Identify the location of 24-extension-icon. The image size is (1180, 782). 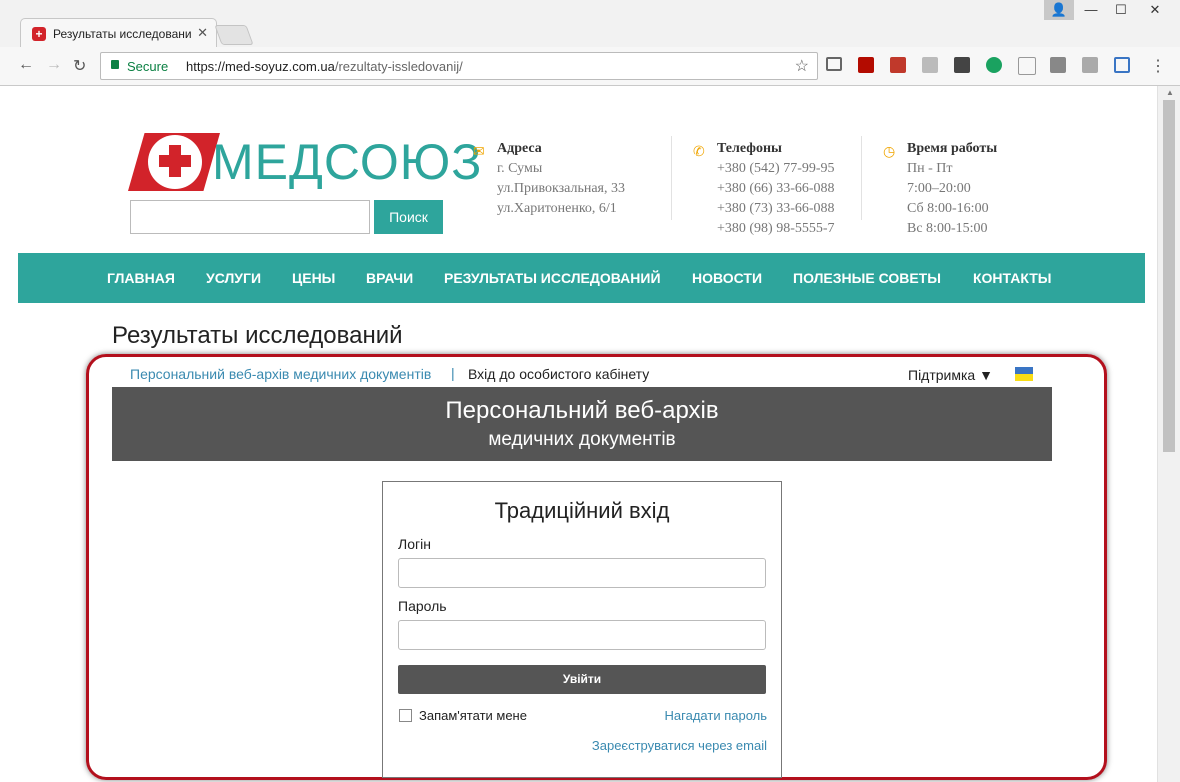
(1090, 65).